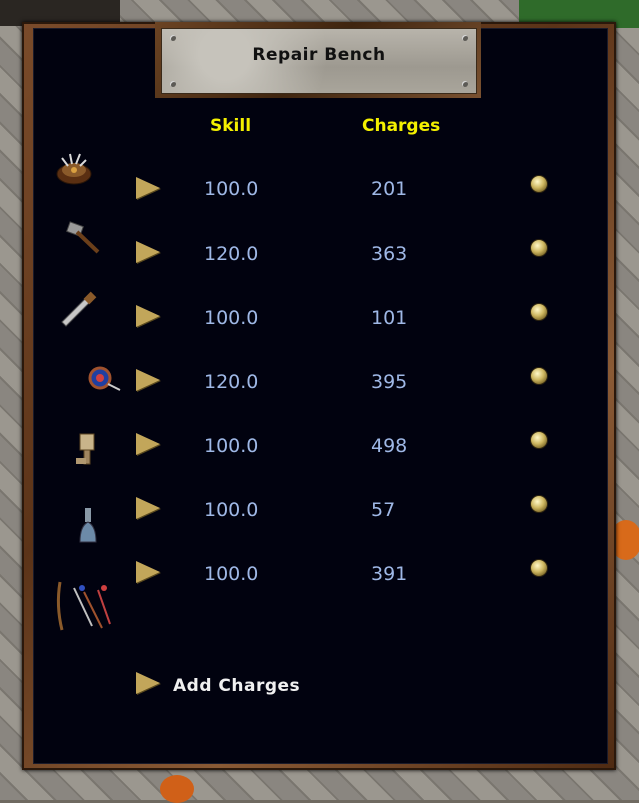 This screenshot has width=639, height=803. Describe the element at coordinates (85, 449) in the screenshot. I see `tinker-tools-icon` at that location.